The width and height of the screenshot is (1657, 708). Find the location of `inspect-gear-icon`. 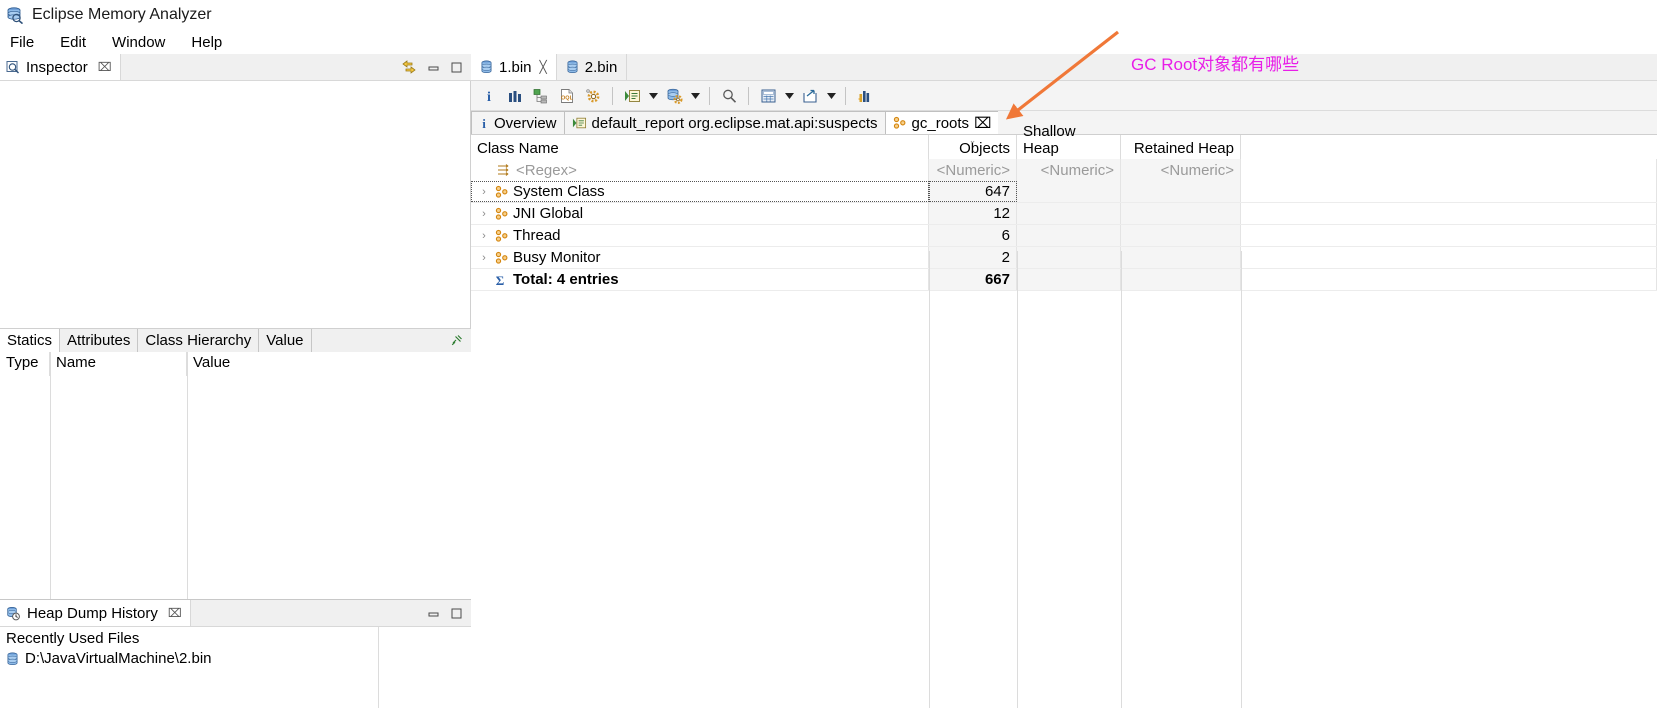

inspect-gear-icon is located at coordinates (593, 96).